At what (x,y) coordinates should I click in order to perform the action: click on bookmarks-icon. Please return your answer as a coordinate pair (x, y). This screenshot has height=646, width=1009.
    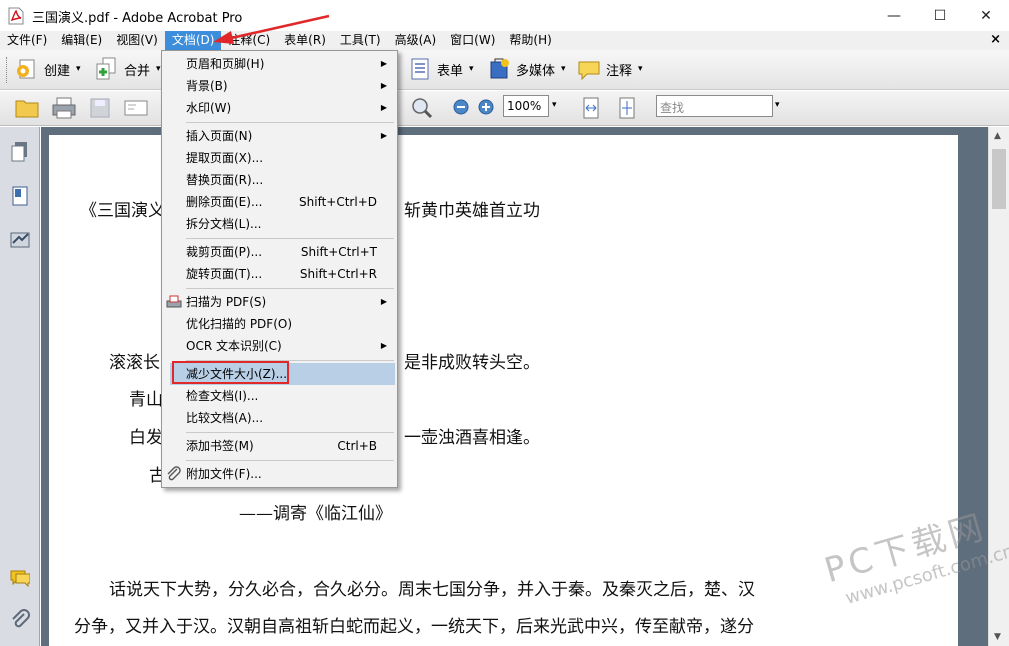
    Looking at the image, I should click on (20, 196).